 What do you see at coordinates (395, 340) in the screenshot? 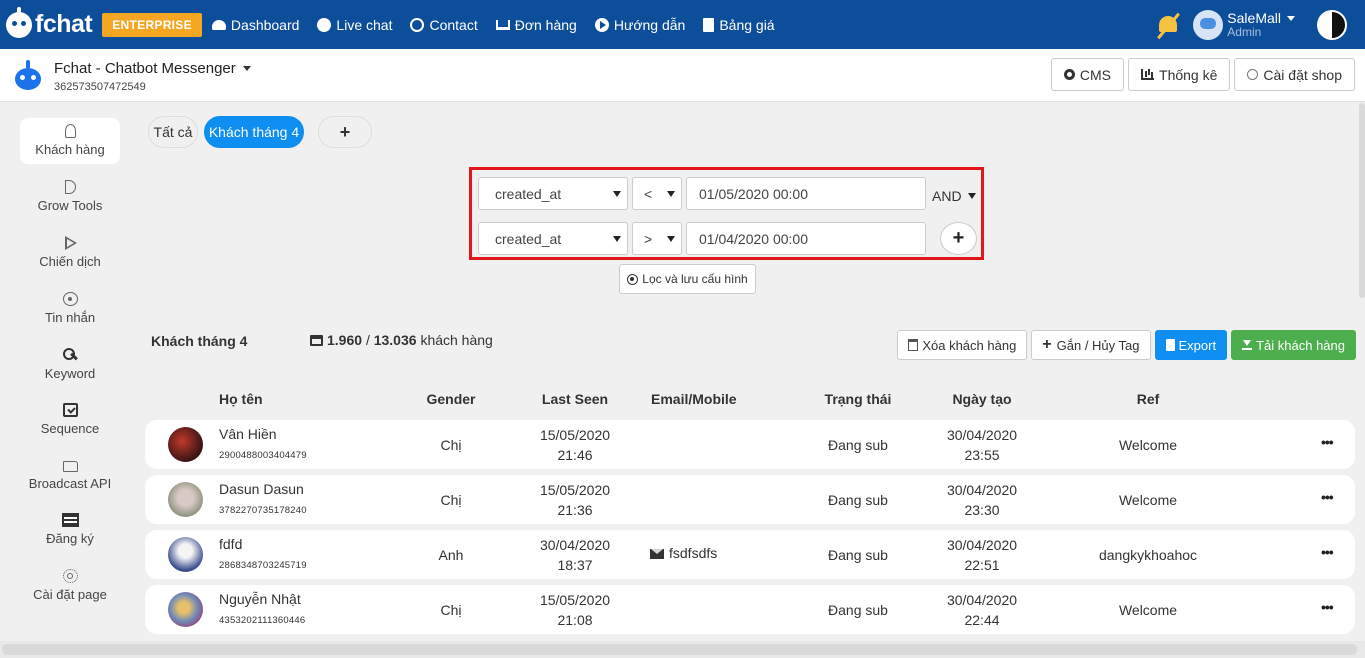
I see `total-count: 13.036` at bounding box center [395, 340].